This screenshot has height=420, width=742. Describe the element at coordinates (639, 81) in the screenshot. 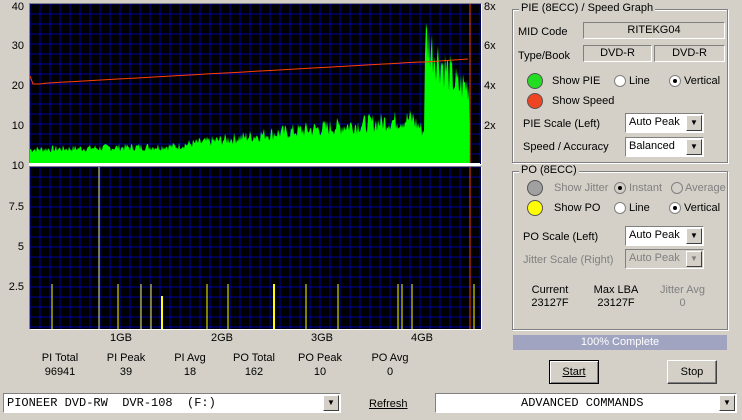

I see `pie-line-label: Line` at that location.